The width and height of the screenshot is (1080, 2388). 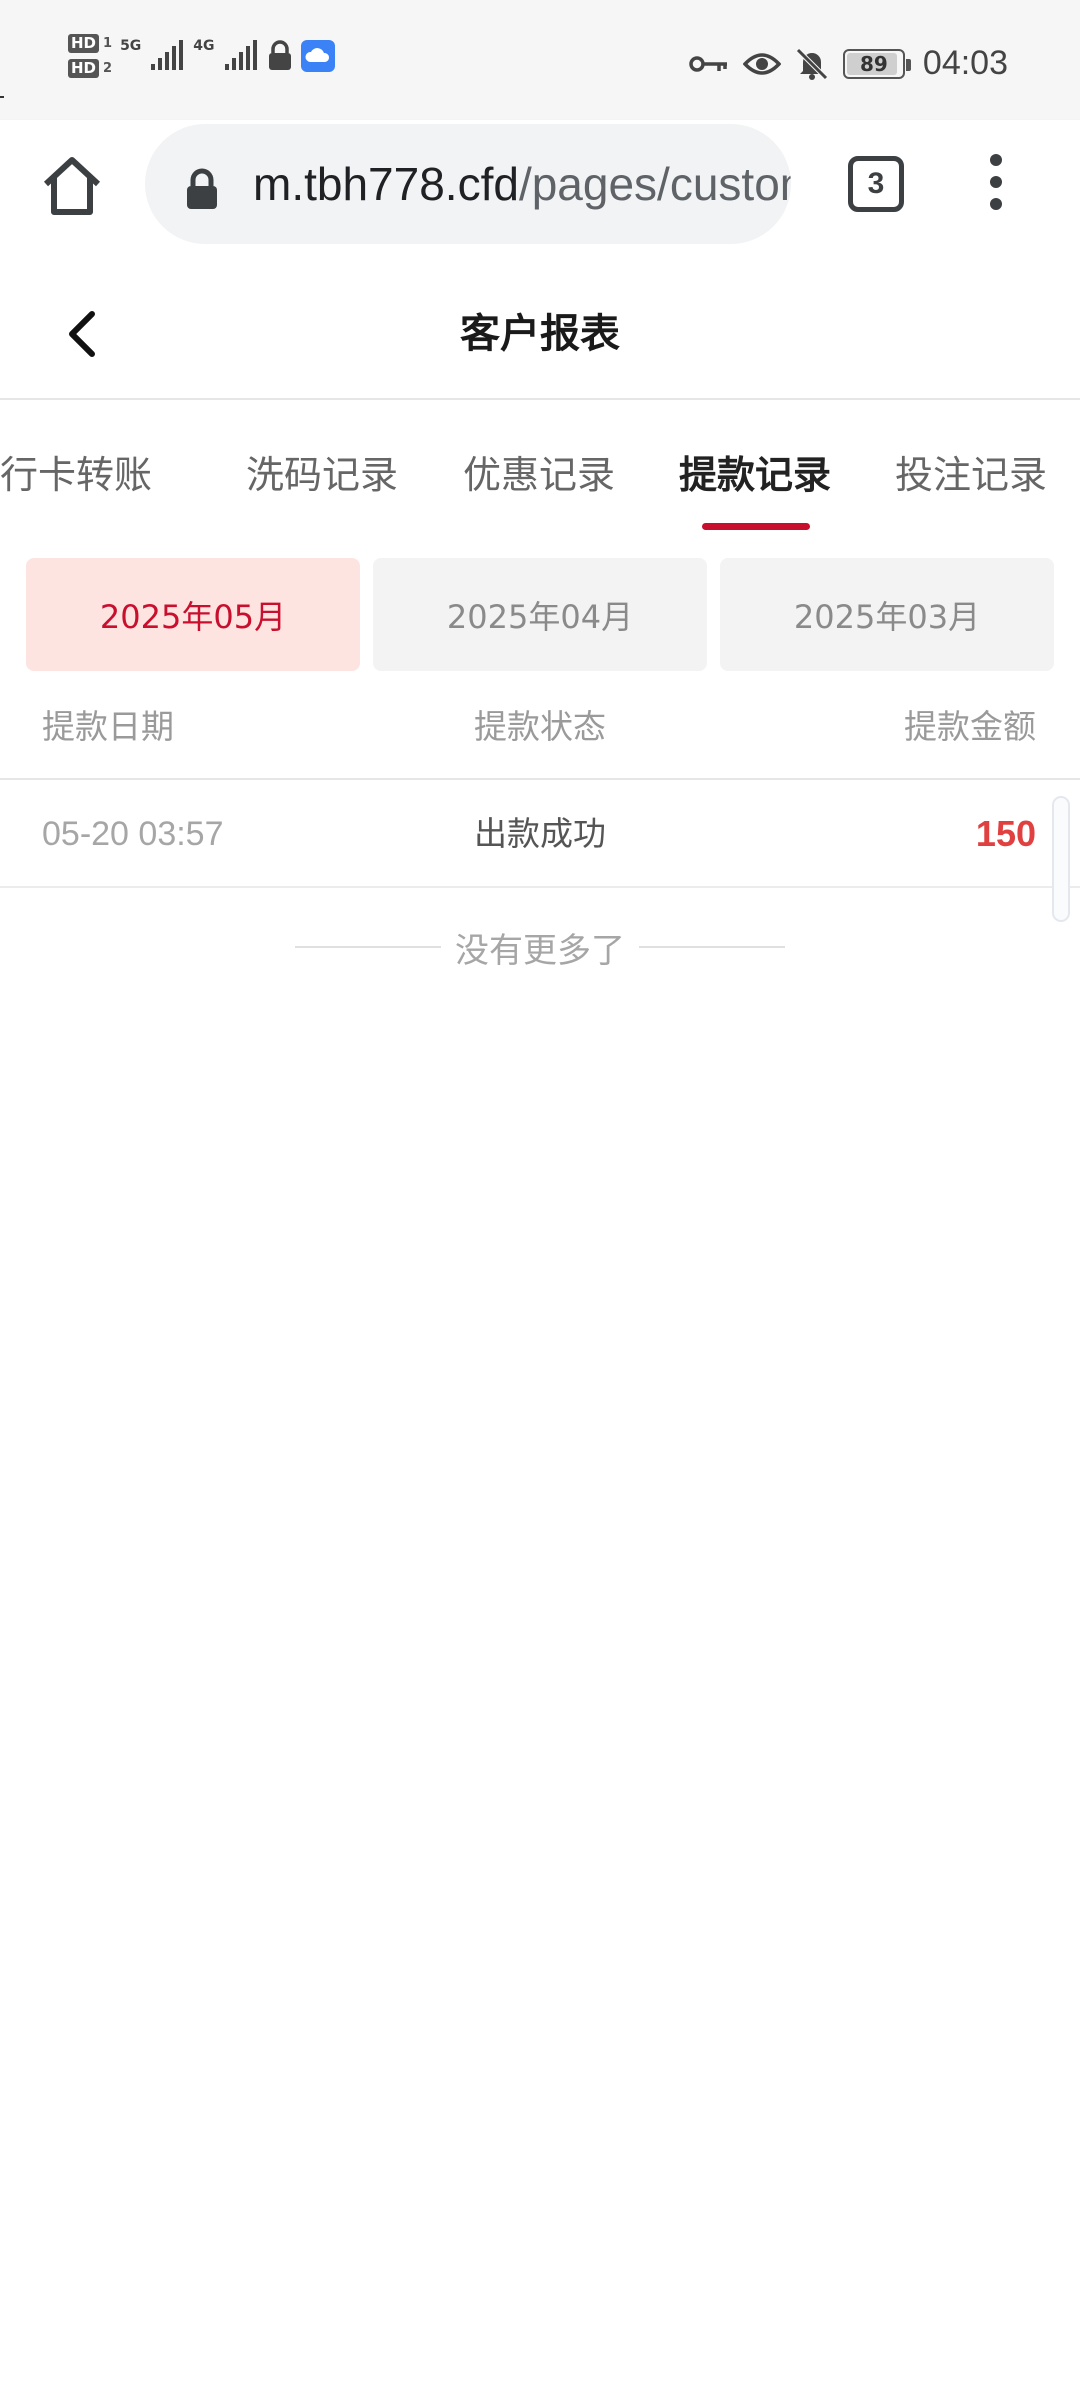 I want to click on page-title: 客户报表, so click(x=540, y=334).